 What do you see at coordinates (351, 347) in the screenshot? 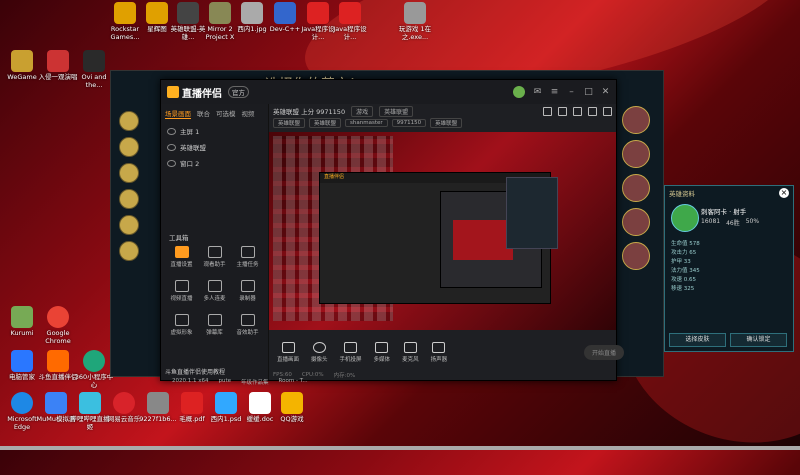
I see `phone-icon` at bounding box center [351, 347].